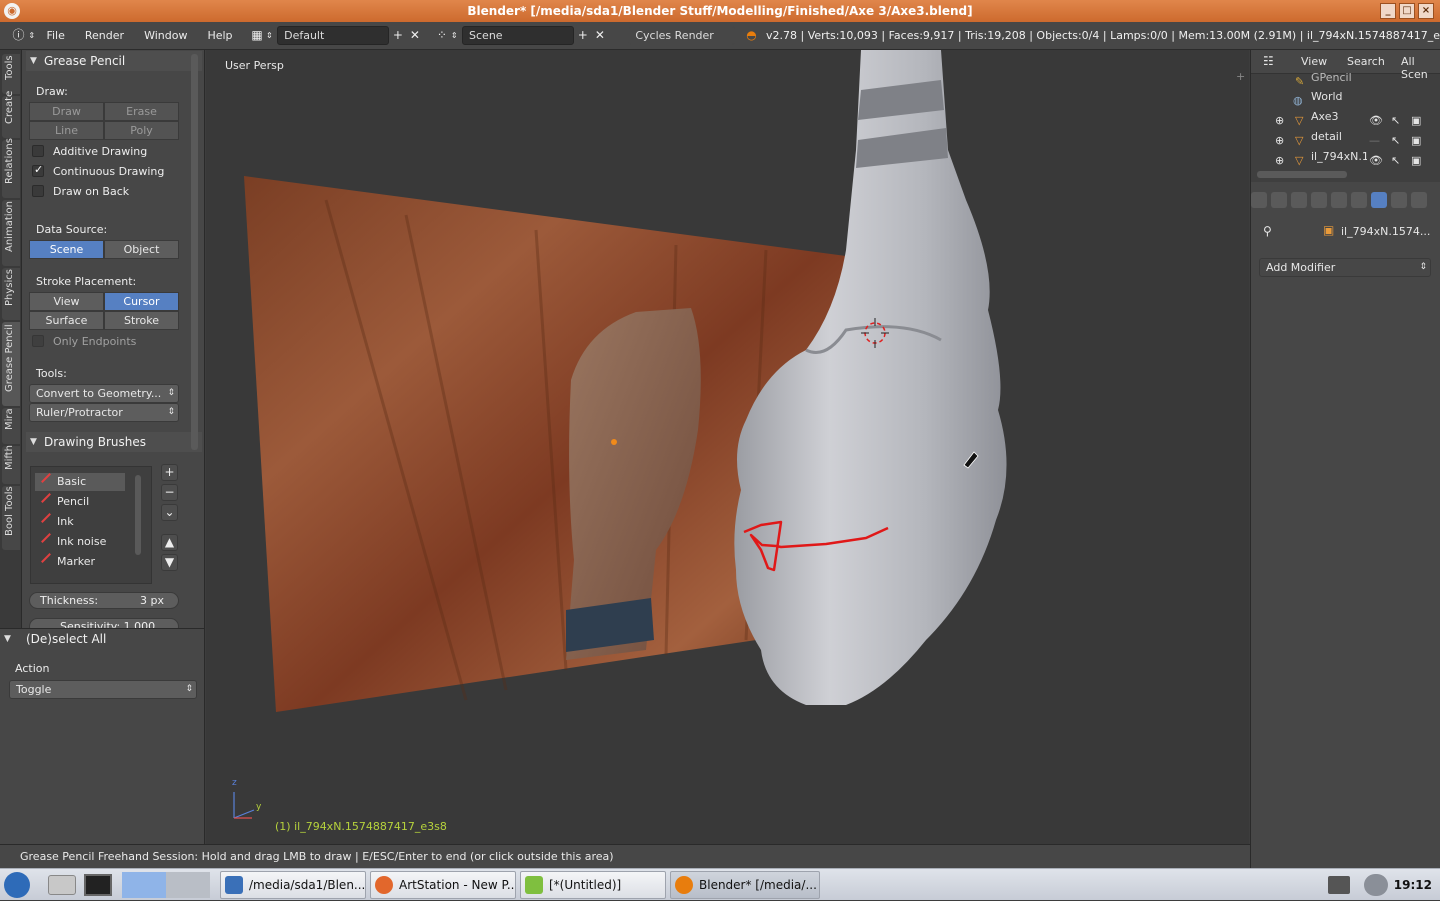  What do you see at coordinates (31, 35) in the screenshot?
I see `editor-type-dropdown-icon: ⇕` at bounding box center [31, 35].